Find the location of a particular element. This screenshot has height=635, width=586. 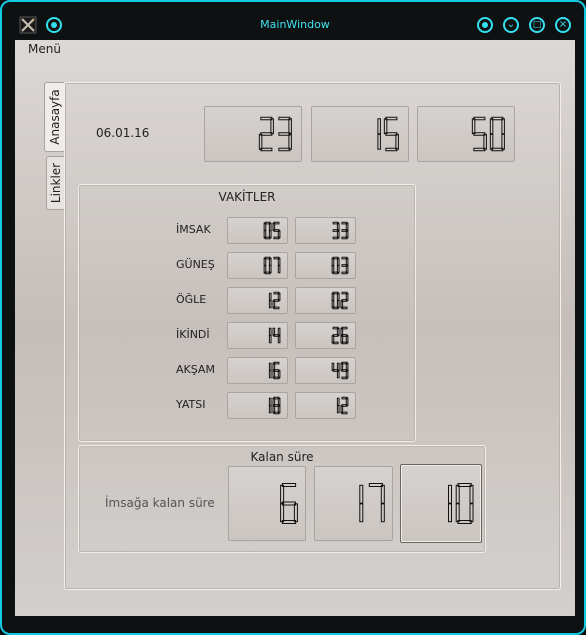

menu-icon is located at coordinates (485, 25).